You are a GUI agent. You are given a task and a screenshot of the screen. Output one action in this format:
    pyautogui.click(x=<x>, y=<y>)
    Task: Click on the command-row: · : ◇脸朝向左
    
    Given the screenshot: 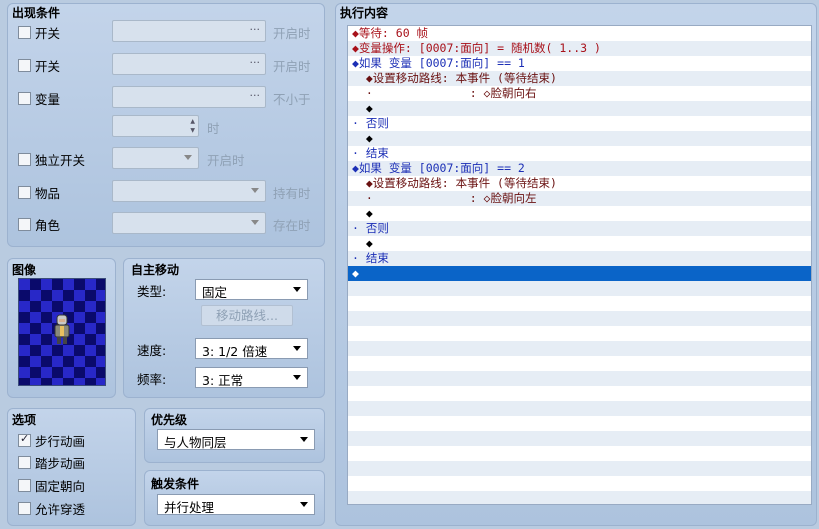 What is the action you would take?
    pyautogui.click(x=579, y=198)
    